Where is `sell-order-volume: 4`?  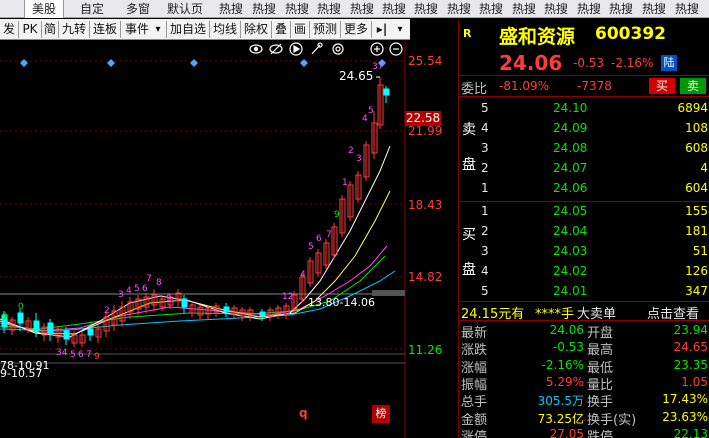 sell-order-volume: 4 is located at coordinates (704, 168).